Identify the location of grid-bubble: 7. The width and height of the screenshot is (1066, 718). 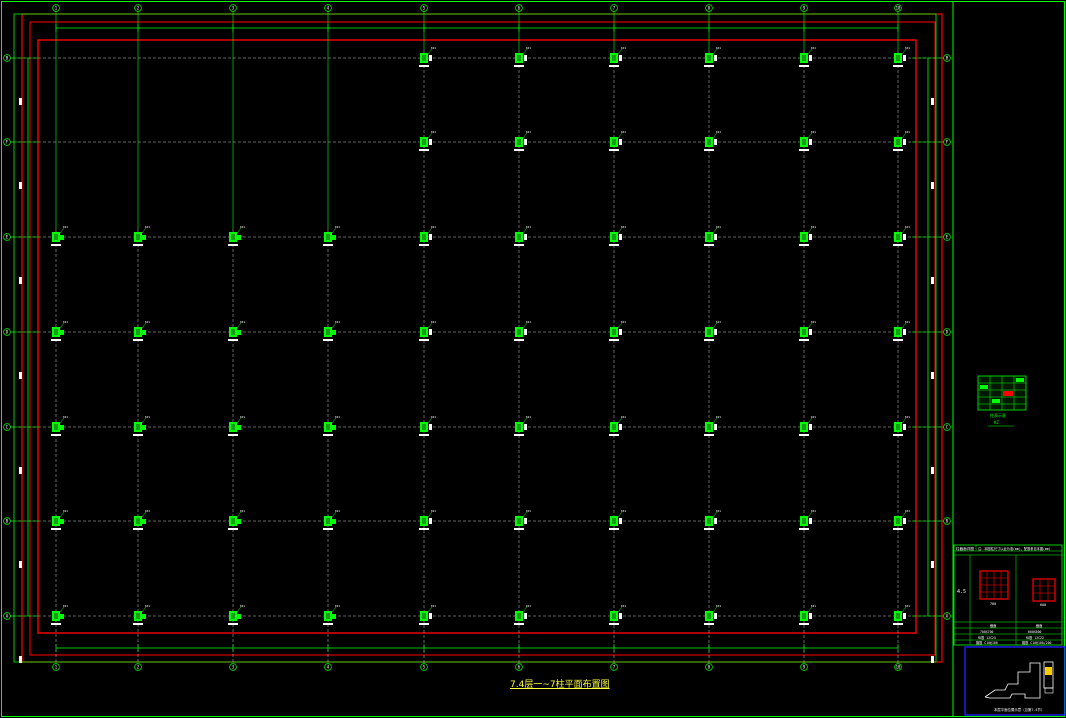
(614, 667).